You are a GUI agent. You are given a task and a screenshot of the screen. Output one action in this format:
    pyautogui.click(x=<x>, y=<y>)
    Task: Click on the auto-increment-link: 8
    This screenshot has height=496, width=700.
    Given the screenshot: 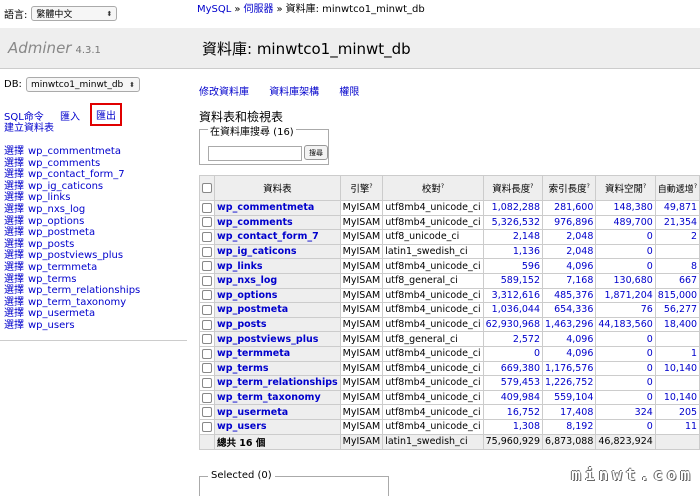 What is the action you would take?
    pyautogui.click(x=694, y=266)
    